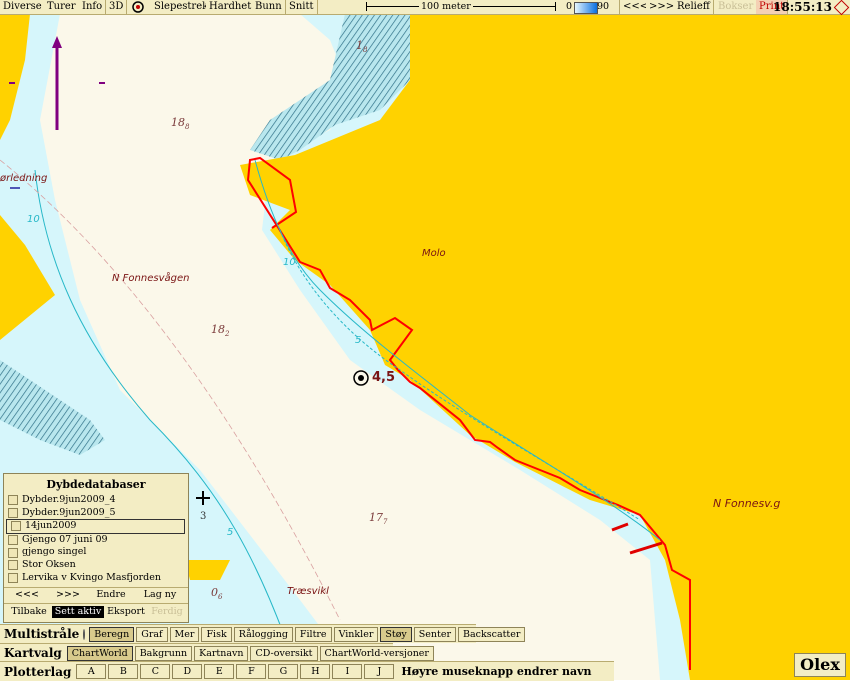 The image size is (850, 681). What do you see at coordinates (308, 591) in the screenshot?
I see `label-traesvikl: Træsvikl` at bounding box center [308, 591].